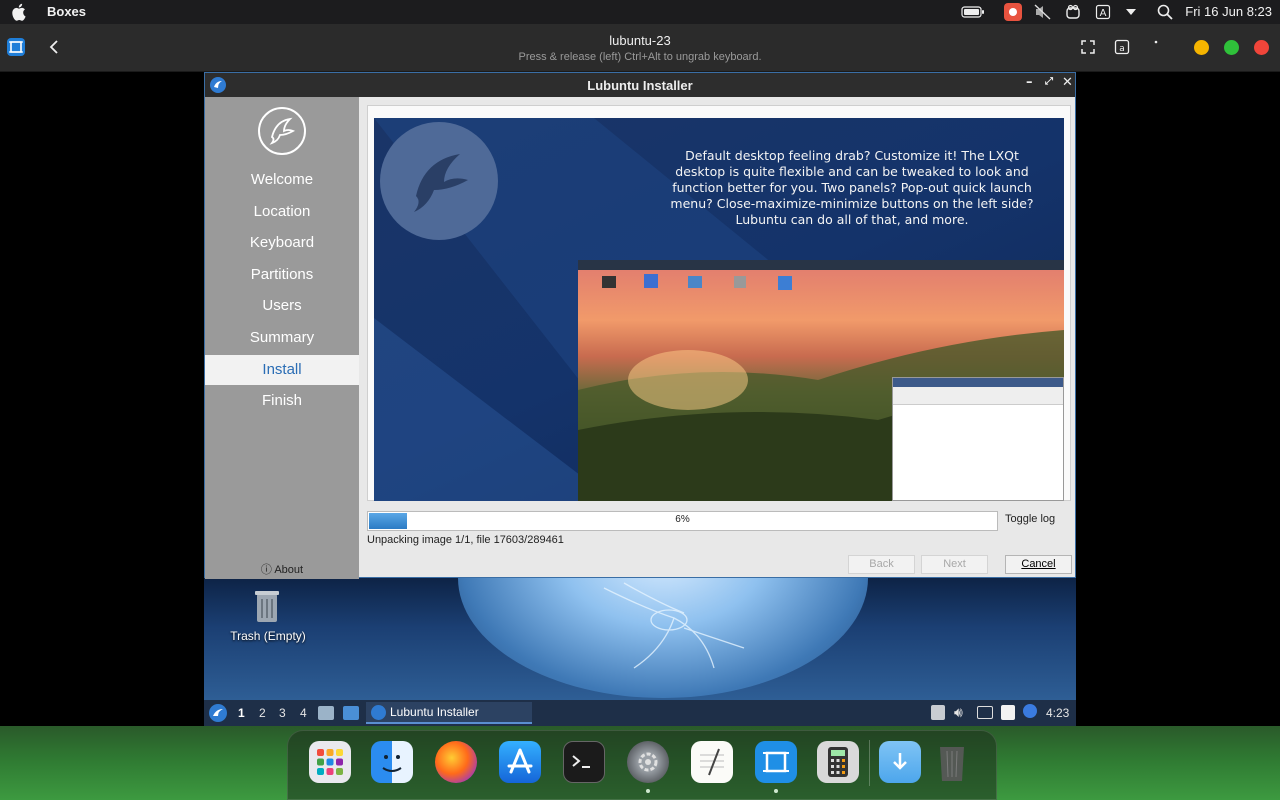 Image resolution: width=1280 pixels, height=800 pixels. I want to click on downloads-folder-icon, so click(900, 762).